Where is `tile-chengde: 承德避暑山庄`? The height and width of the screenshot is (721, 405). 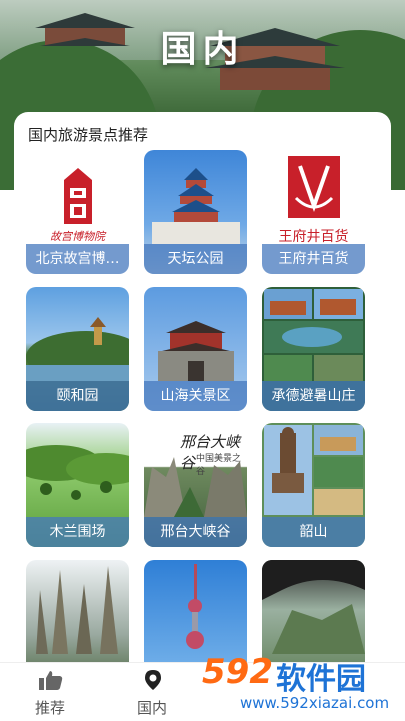
tile-chengde: 承德避暑山庄 is located at coordinates (313, 349).